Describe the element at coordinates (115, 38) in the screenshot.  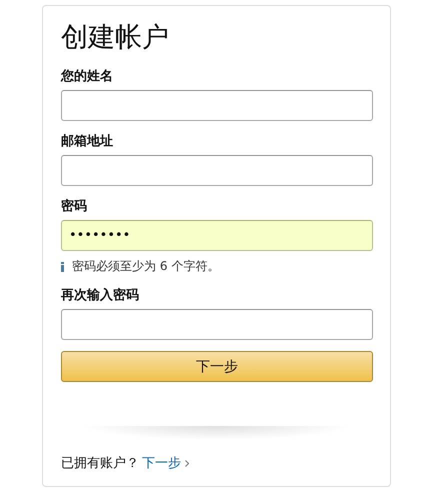
I see `page-title: 创建帐户` at that location.